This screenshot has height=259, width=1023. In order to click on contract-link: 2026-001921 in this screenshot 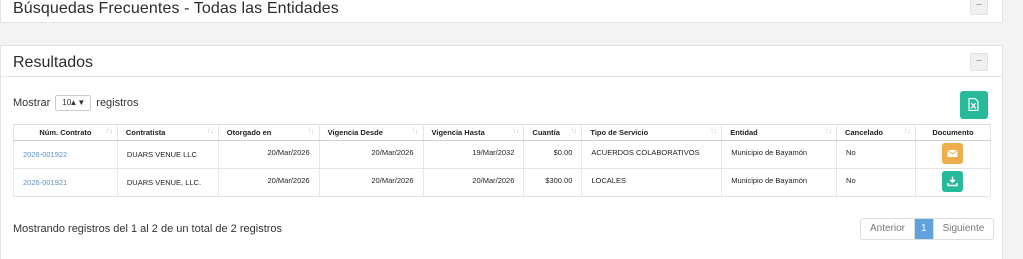, I will do `click(45, 182)`.